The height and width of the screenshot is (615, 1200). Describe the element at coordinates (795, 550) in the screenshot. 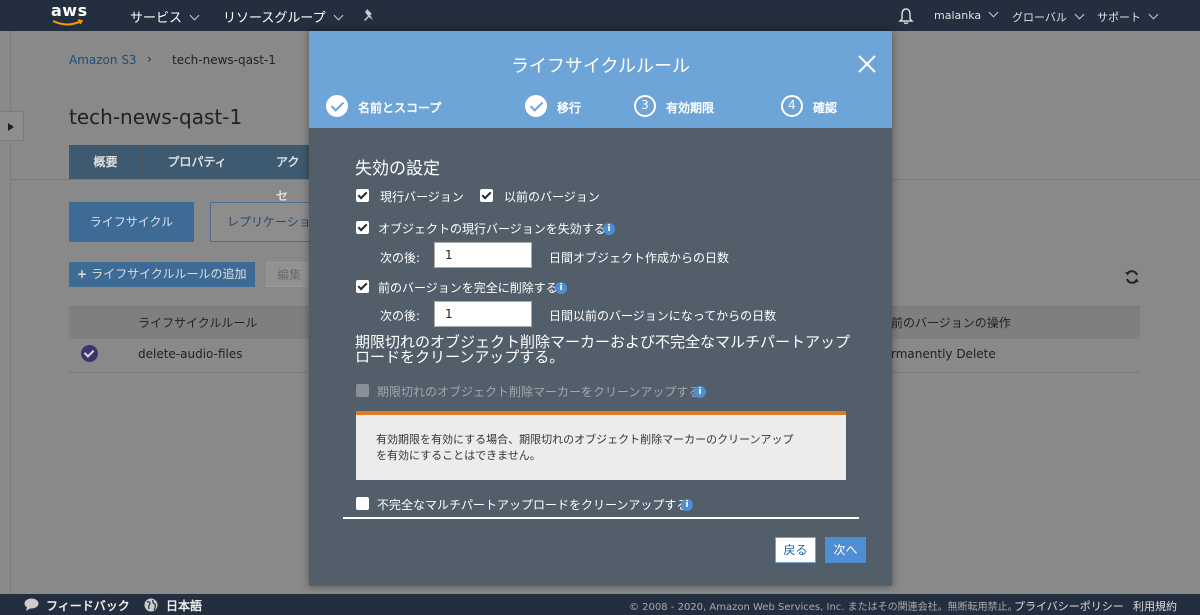

I see `back-button: 戻る` at that location.